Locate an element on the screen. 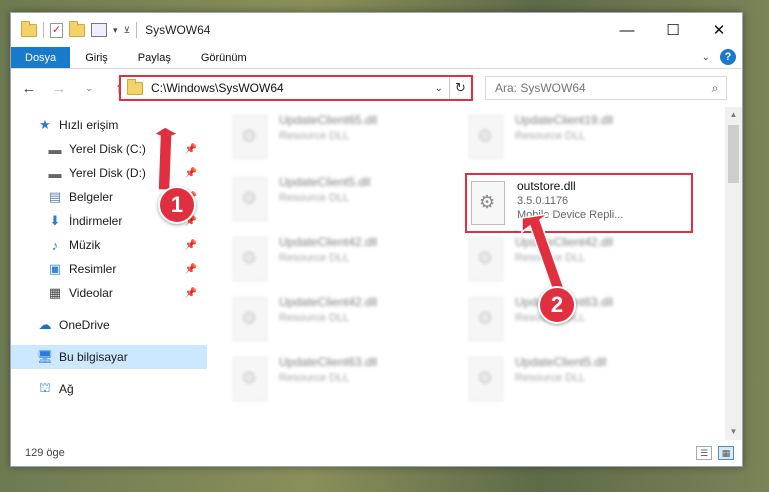 The image size is (769, 492). search-box: ⌕ is located at coordinates (606, 88).